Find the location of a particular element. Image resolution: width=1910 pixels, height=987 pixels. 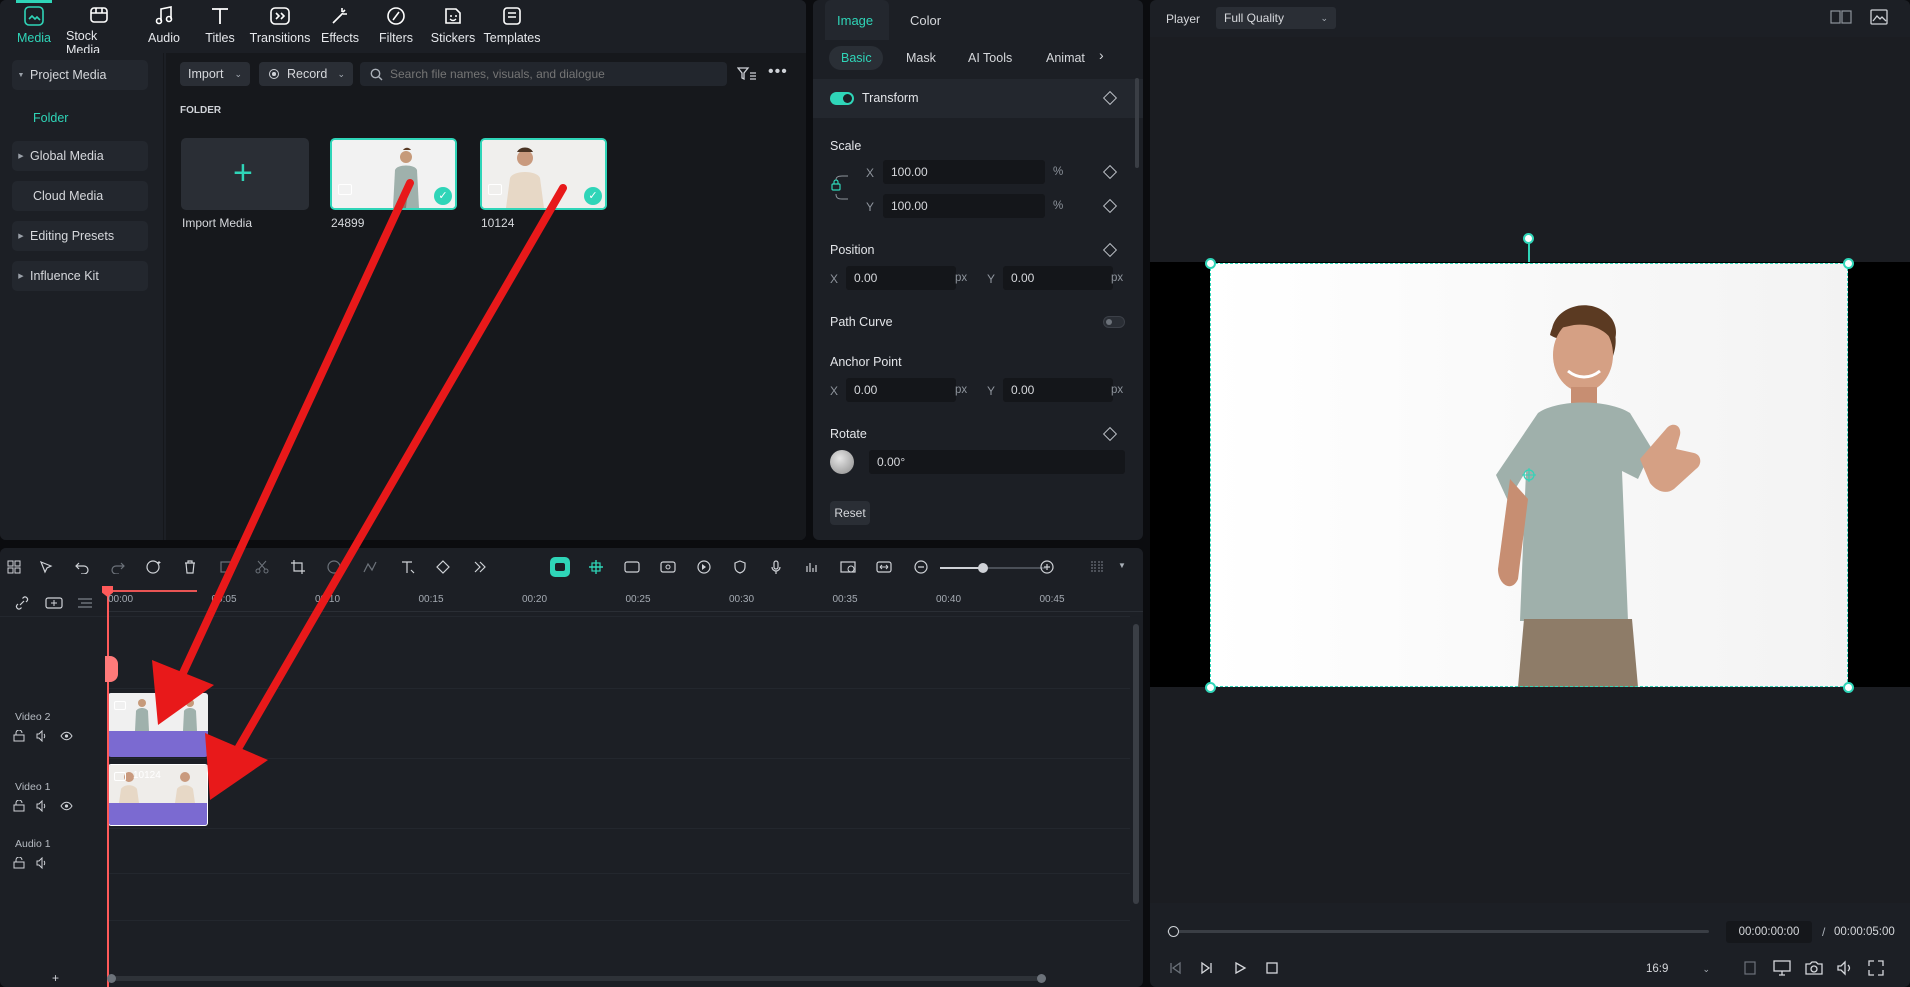

search-input is located at coordinates (550, 74).